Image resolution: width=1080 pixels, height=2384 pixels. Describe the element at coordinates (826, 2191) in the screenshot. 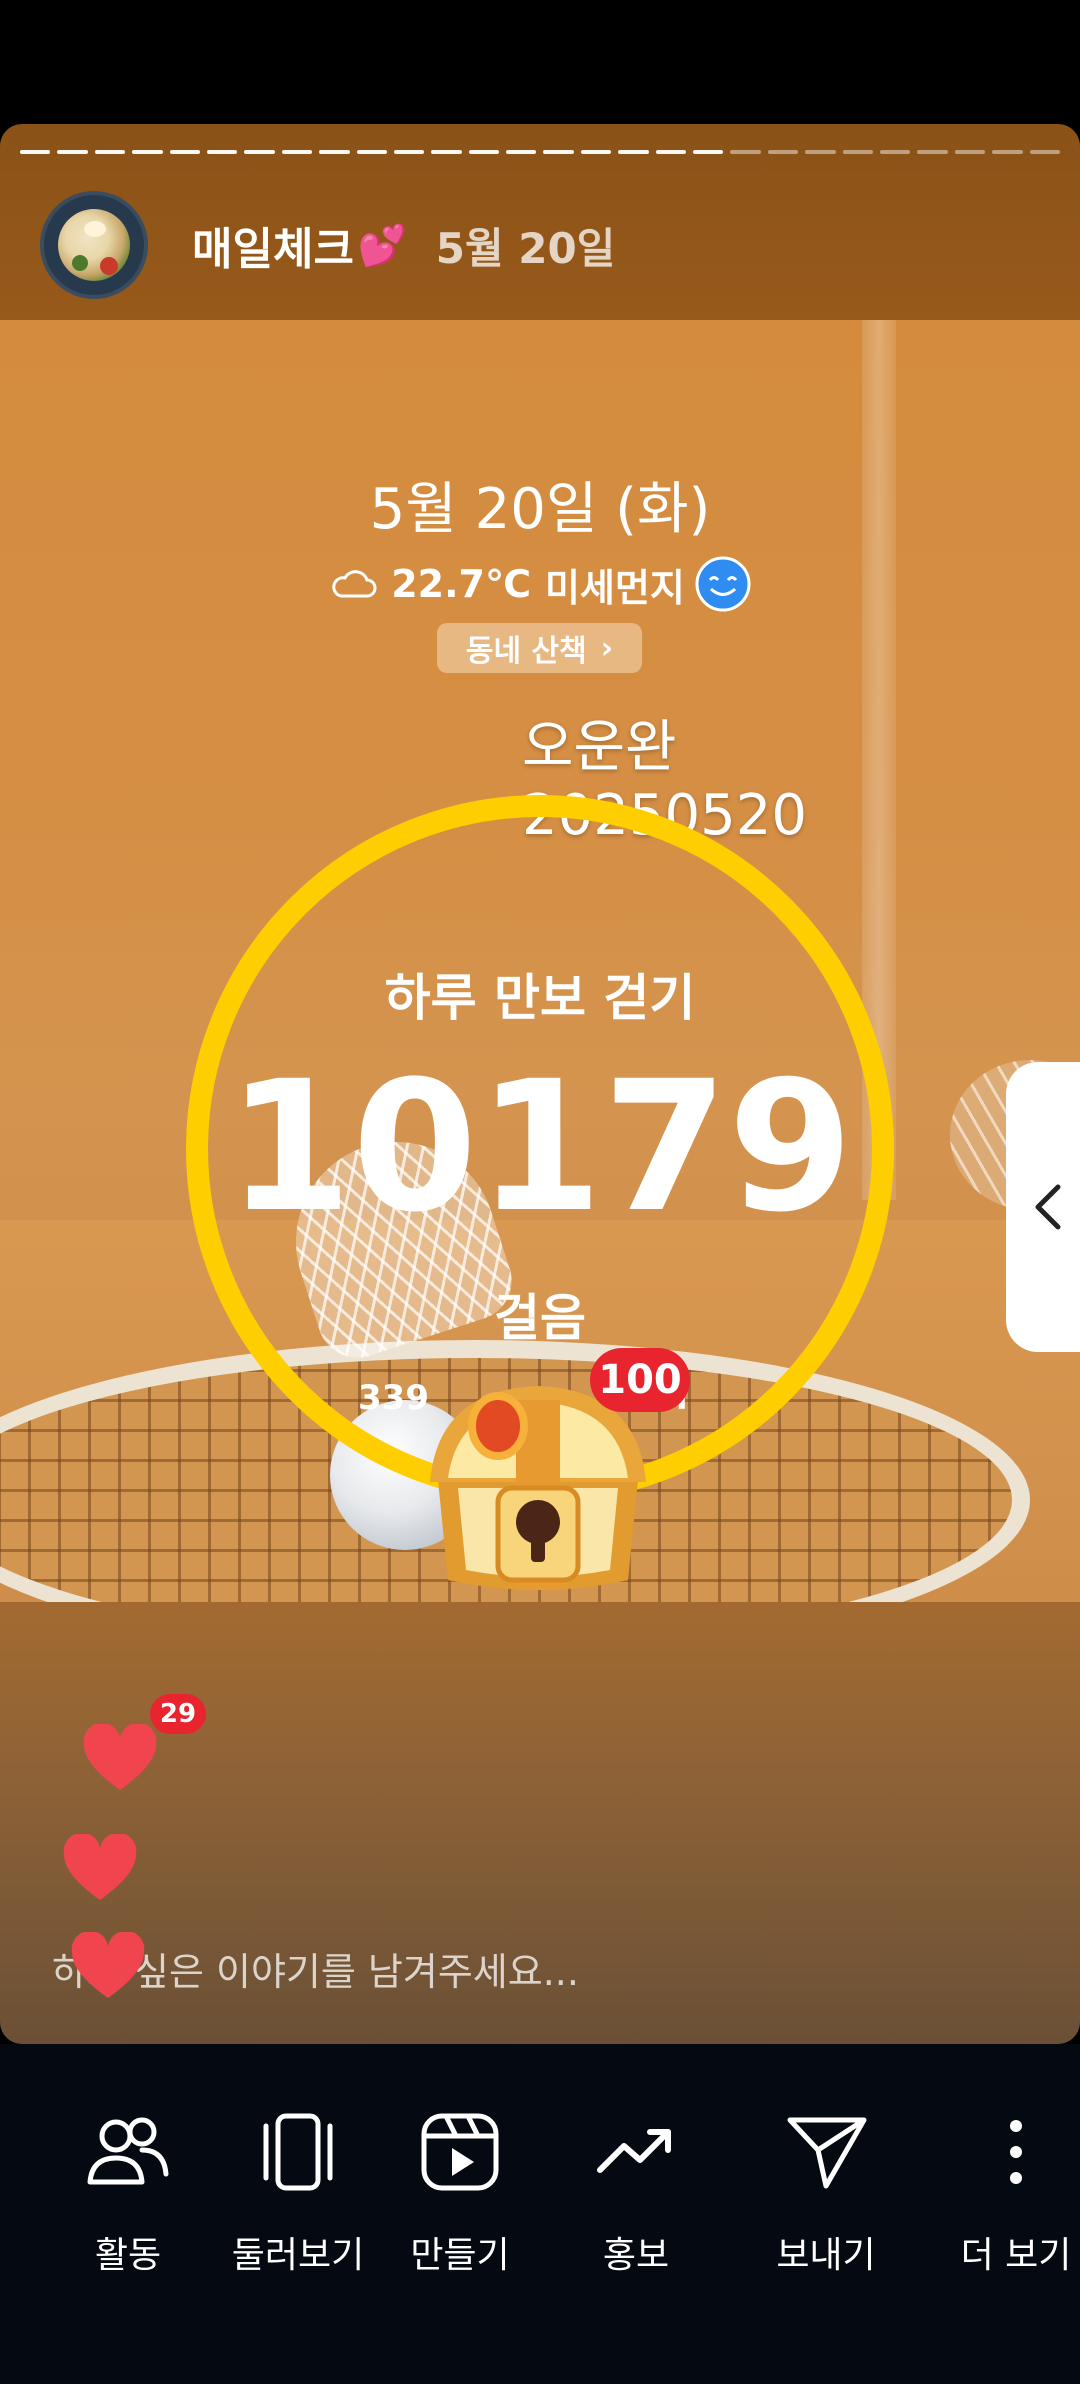

I see `send-button: 보내기` at that location.